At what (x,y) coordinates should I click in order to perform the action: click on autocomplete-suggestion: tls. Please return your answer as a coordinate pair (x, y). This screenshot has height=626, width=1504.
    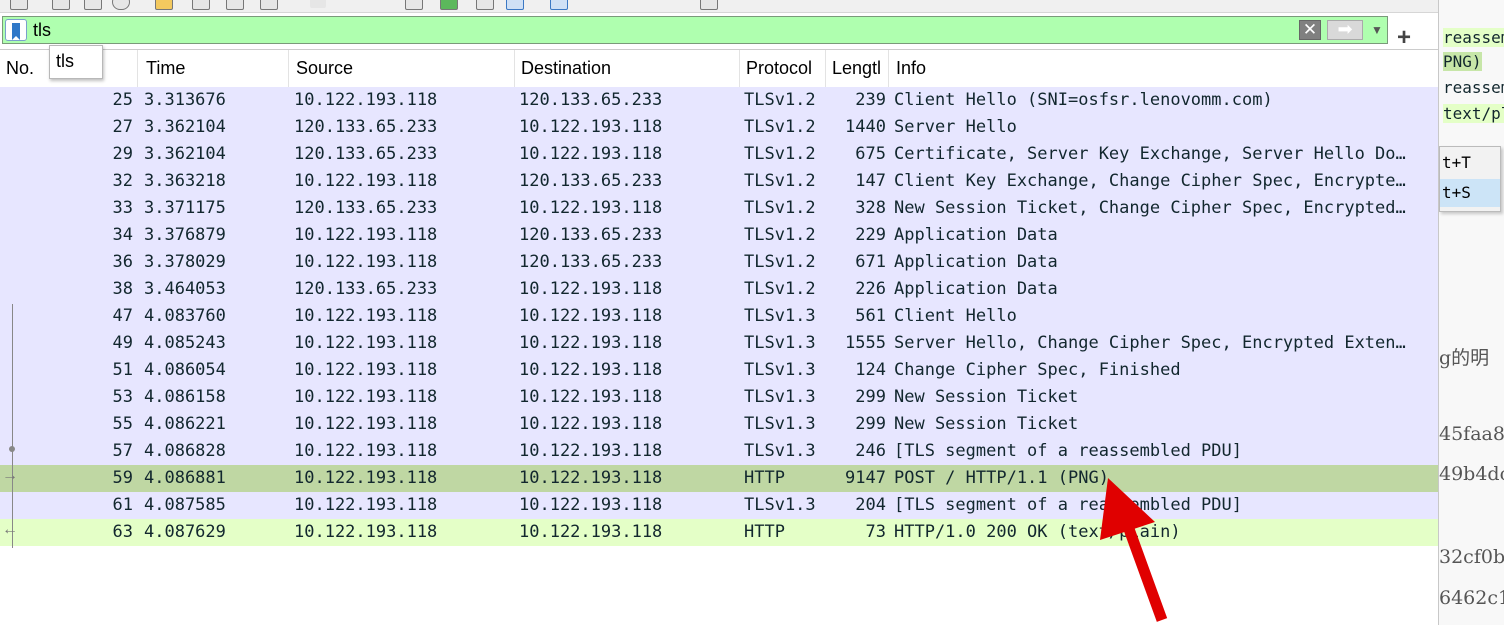
    Looking at the image, I should click on (65, 61).